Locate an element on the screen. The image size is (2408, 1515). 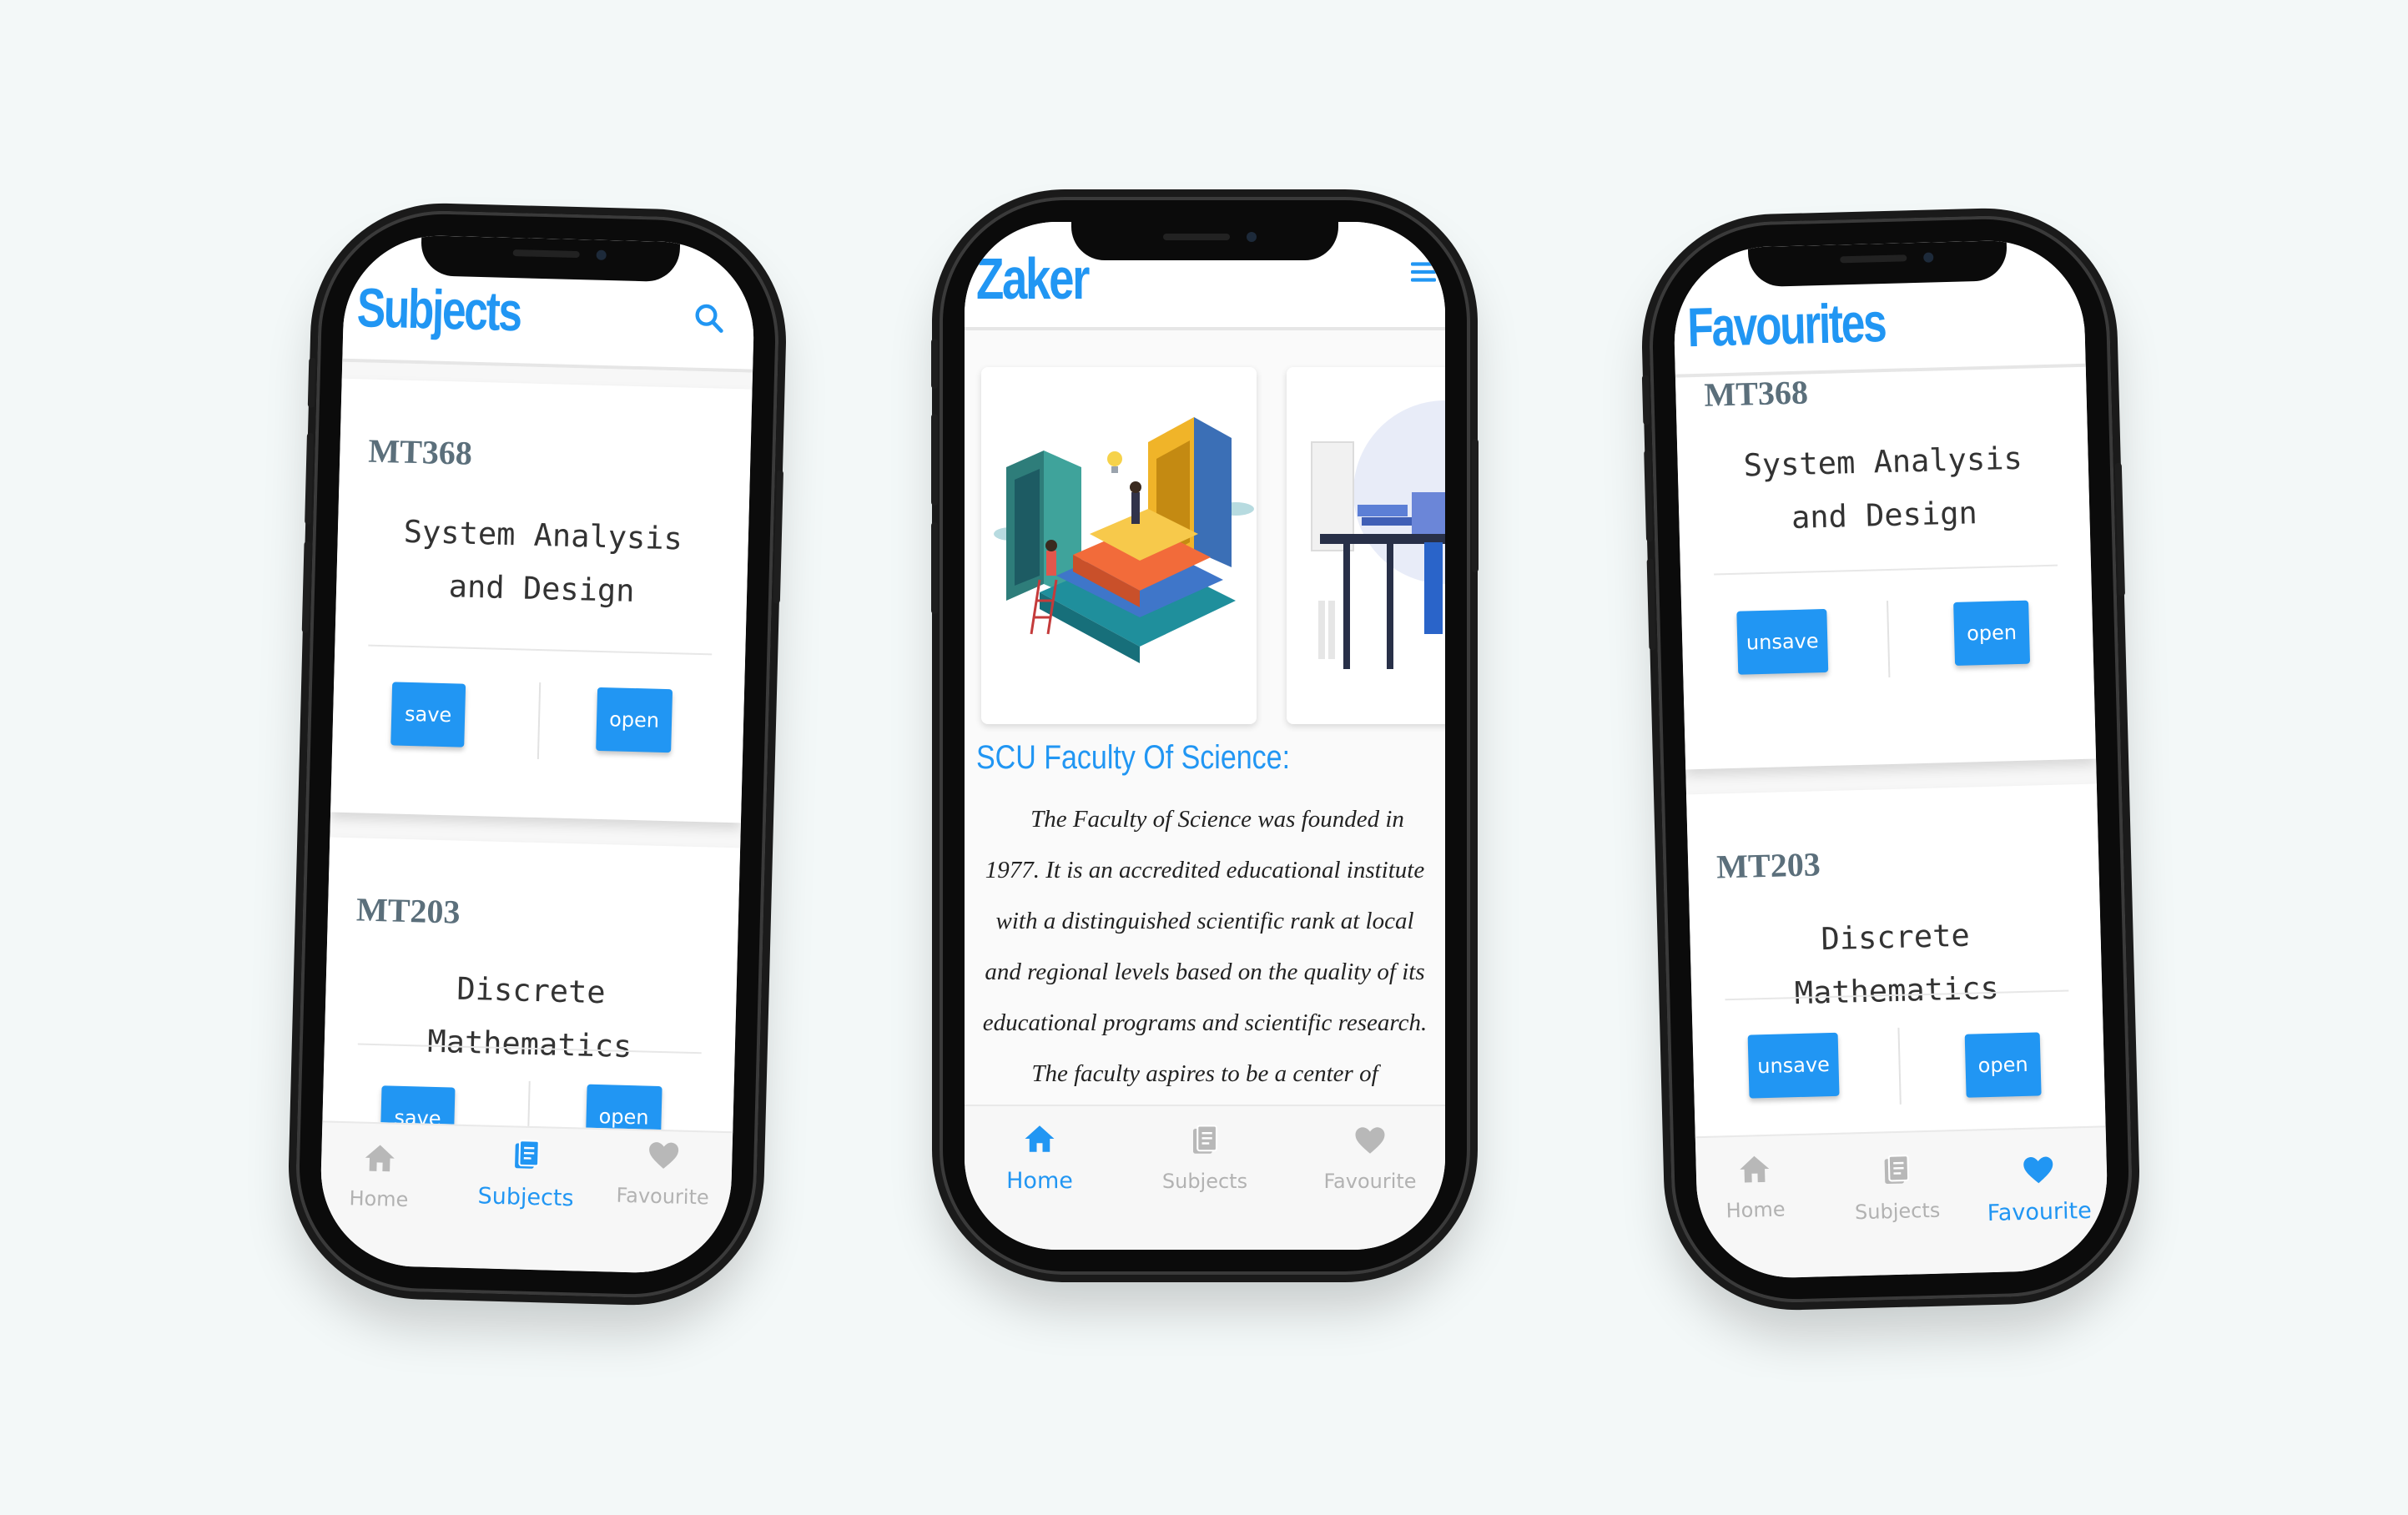
subject-card: MT203 Discrete Mathematics save open is located at coordinates (531, 985).